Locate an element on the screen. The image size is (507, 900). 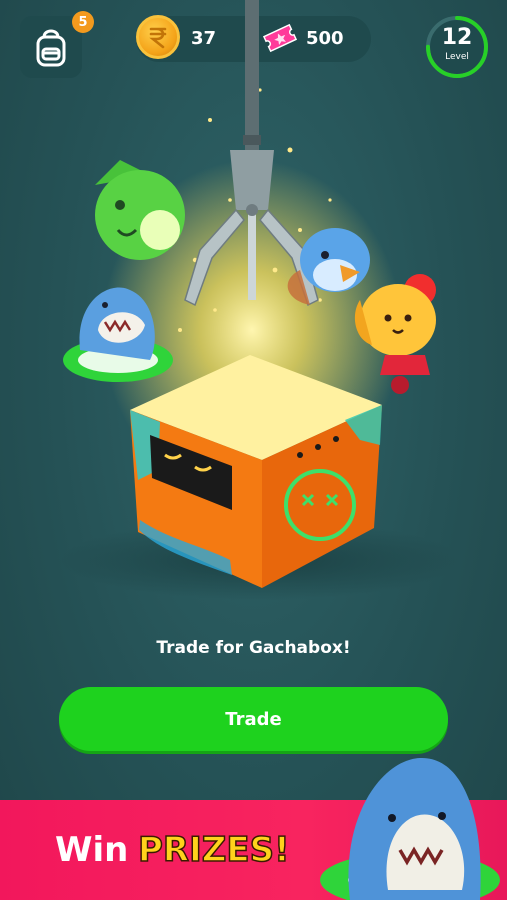
green-monster-icon is located at coordinates (140, 210).